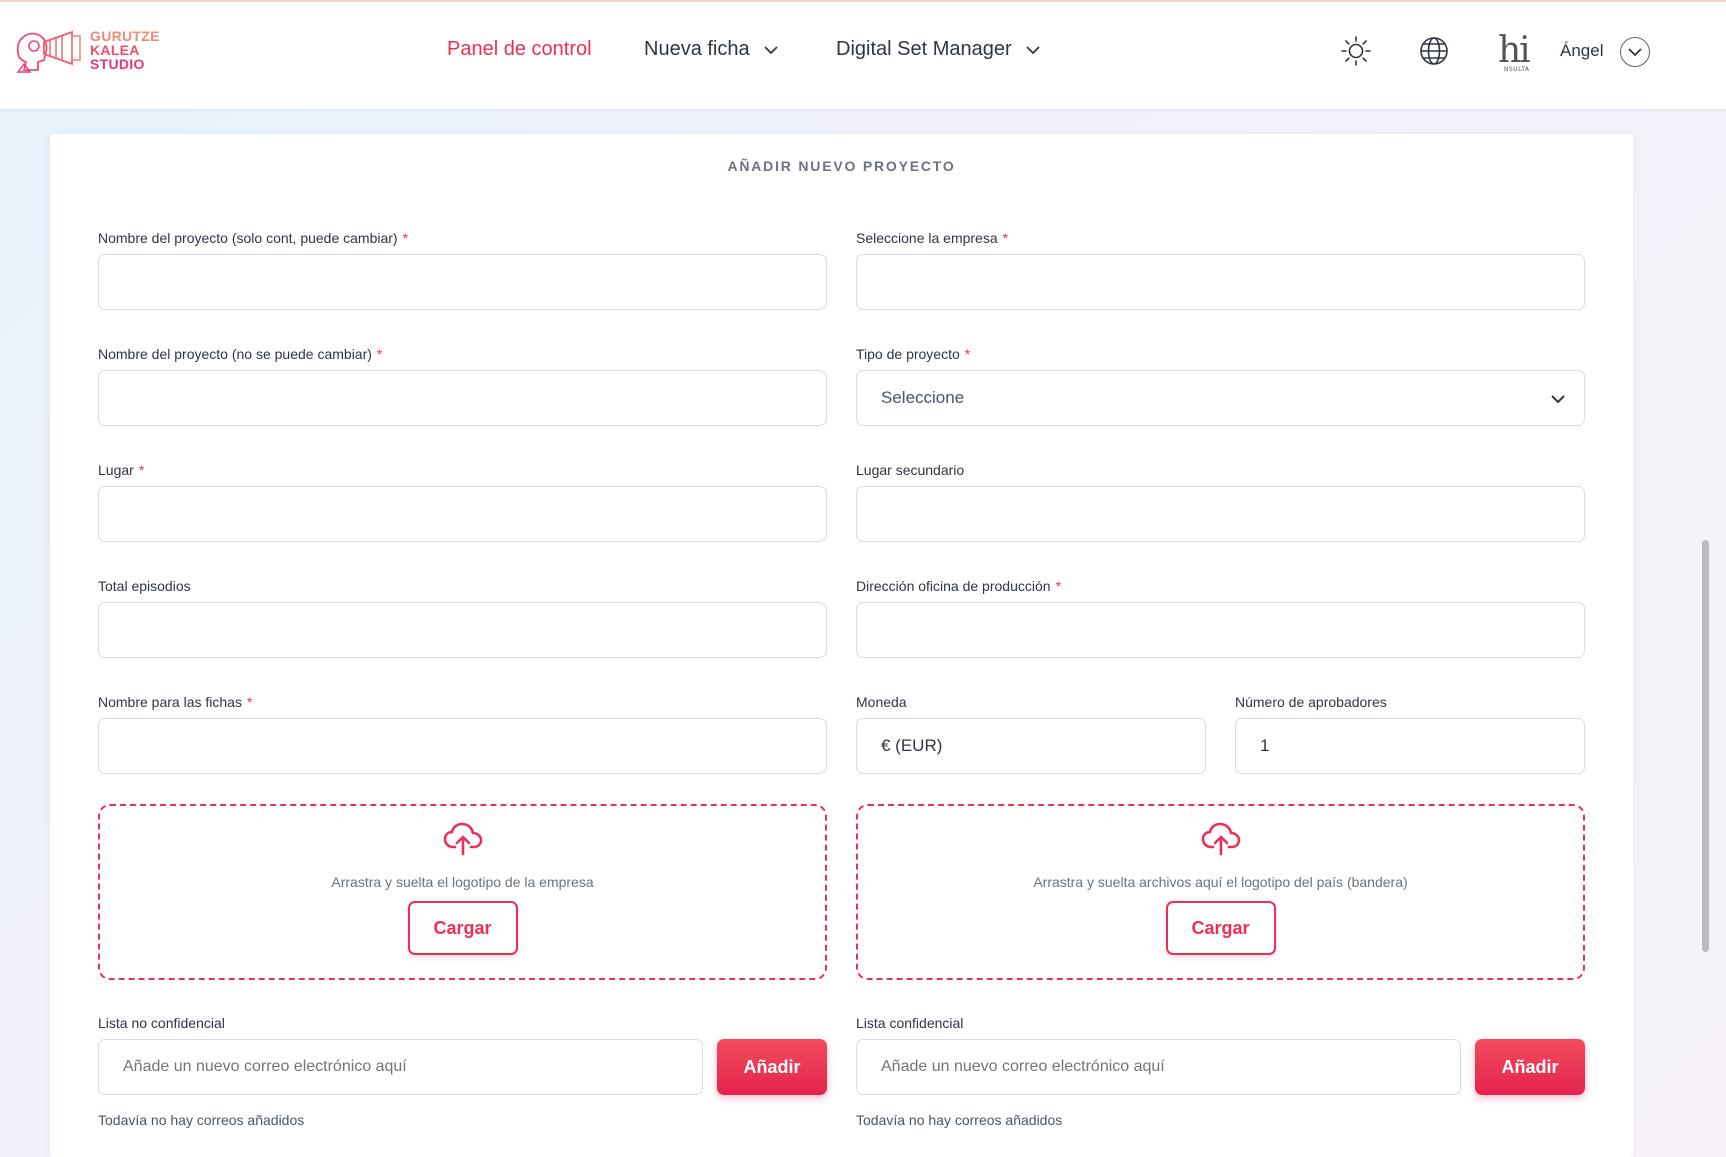  What do you see at coordinates (1220, 928) in the screenshot?
I see `country-flag-upload-button: Cargar` at bounding box center [1220, 928].